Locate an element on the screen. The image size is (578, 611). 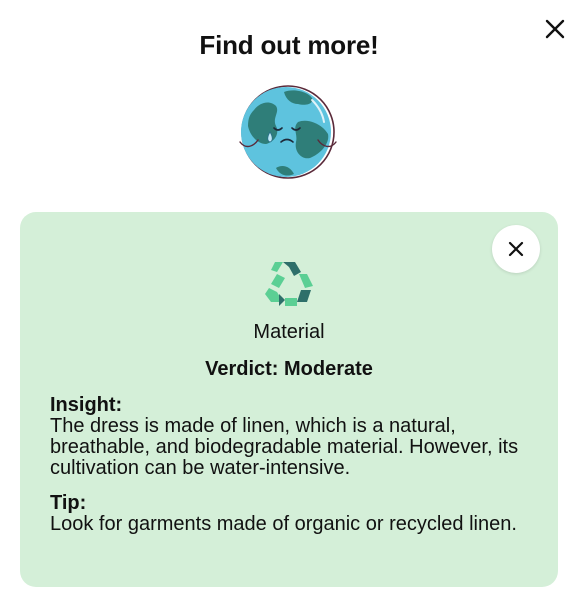
card-close-button is located at coordinates (516, 249).